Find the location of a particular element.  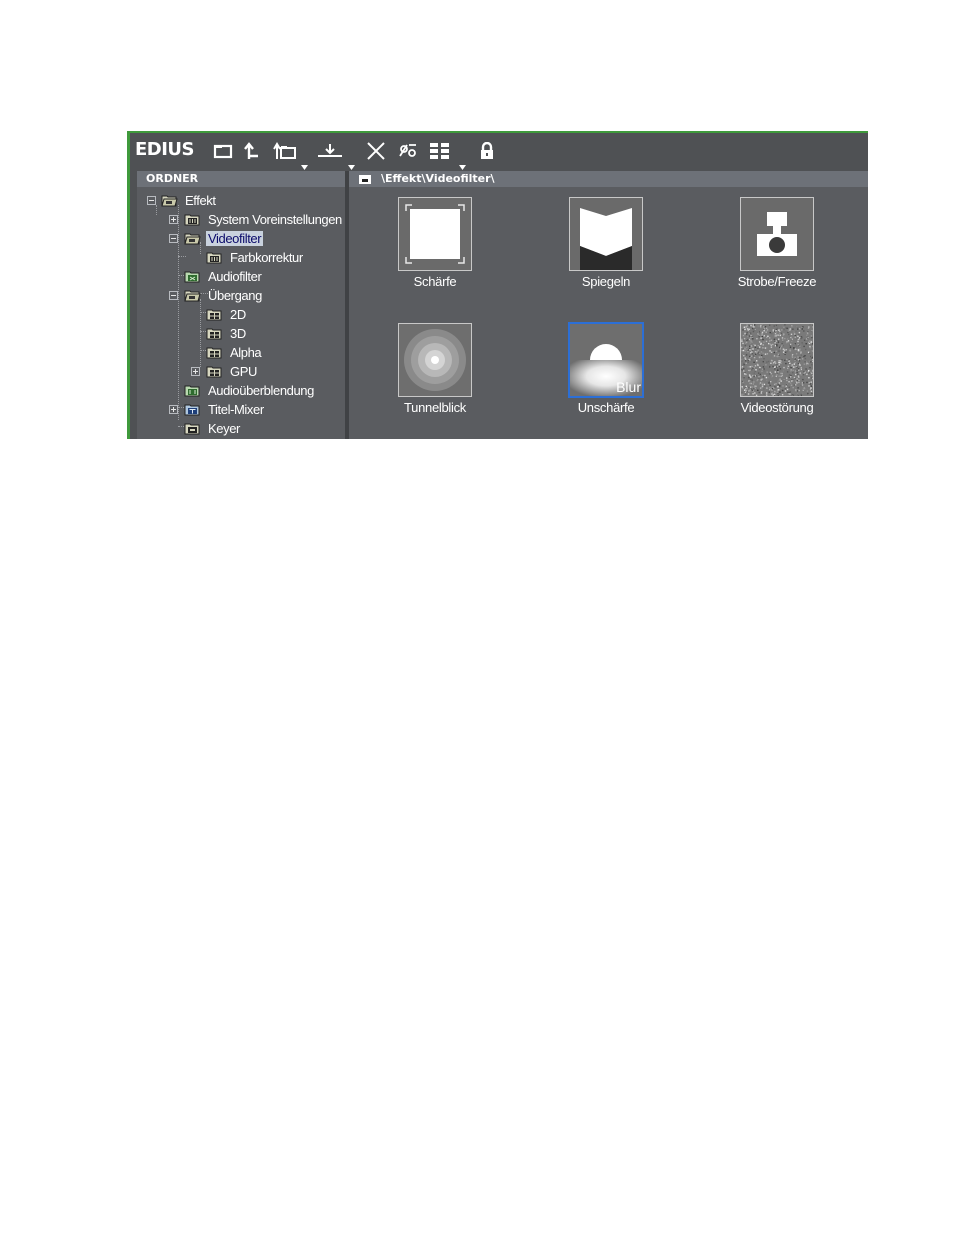

tree-item-alpha: Alpha is located at coordinates (234, 352).